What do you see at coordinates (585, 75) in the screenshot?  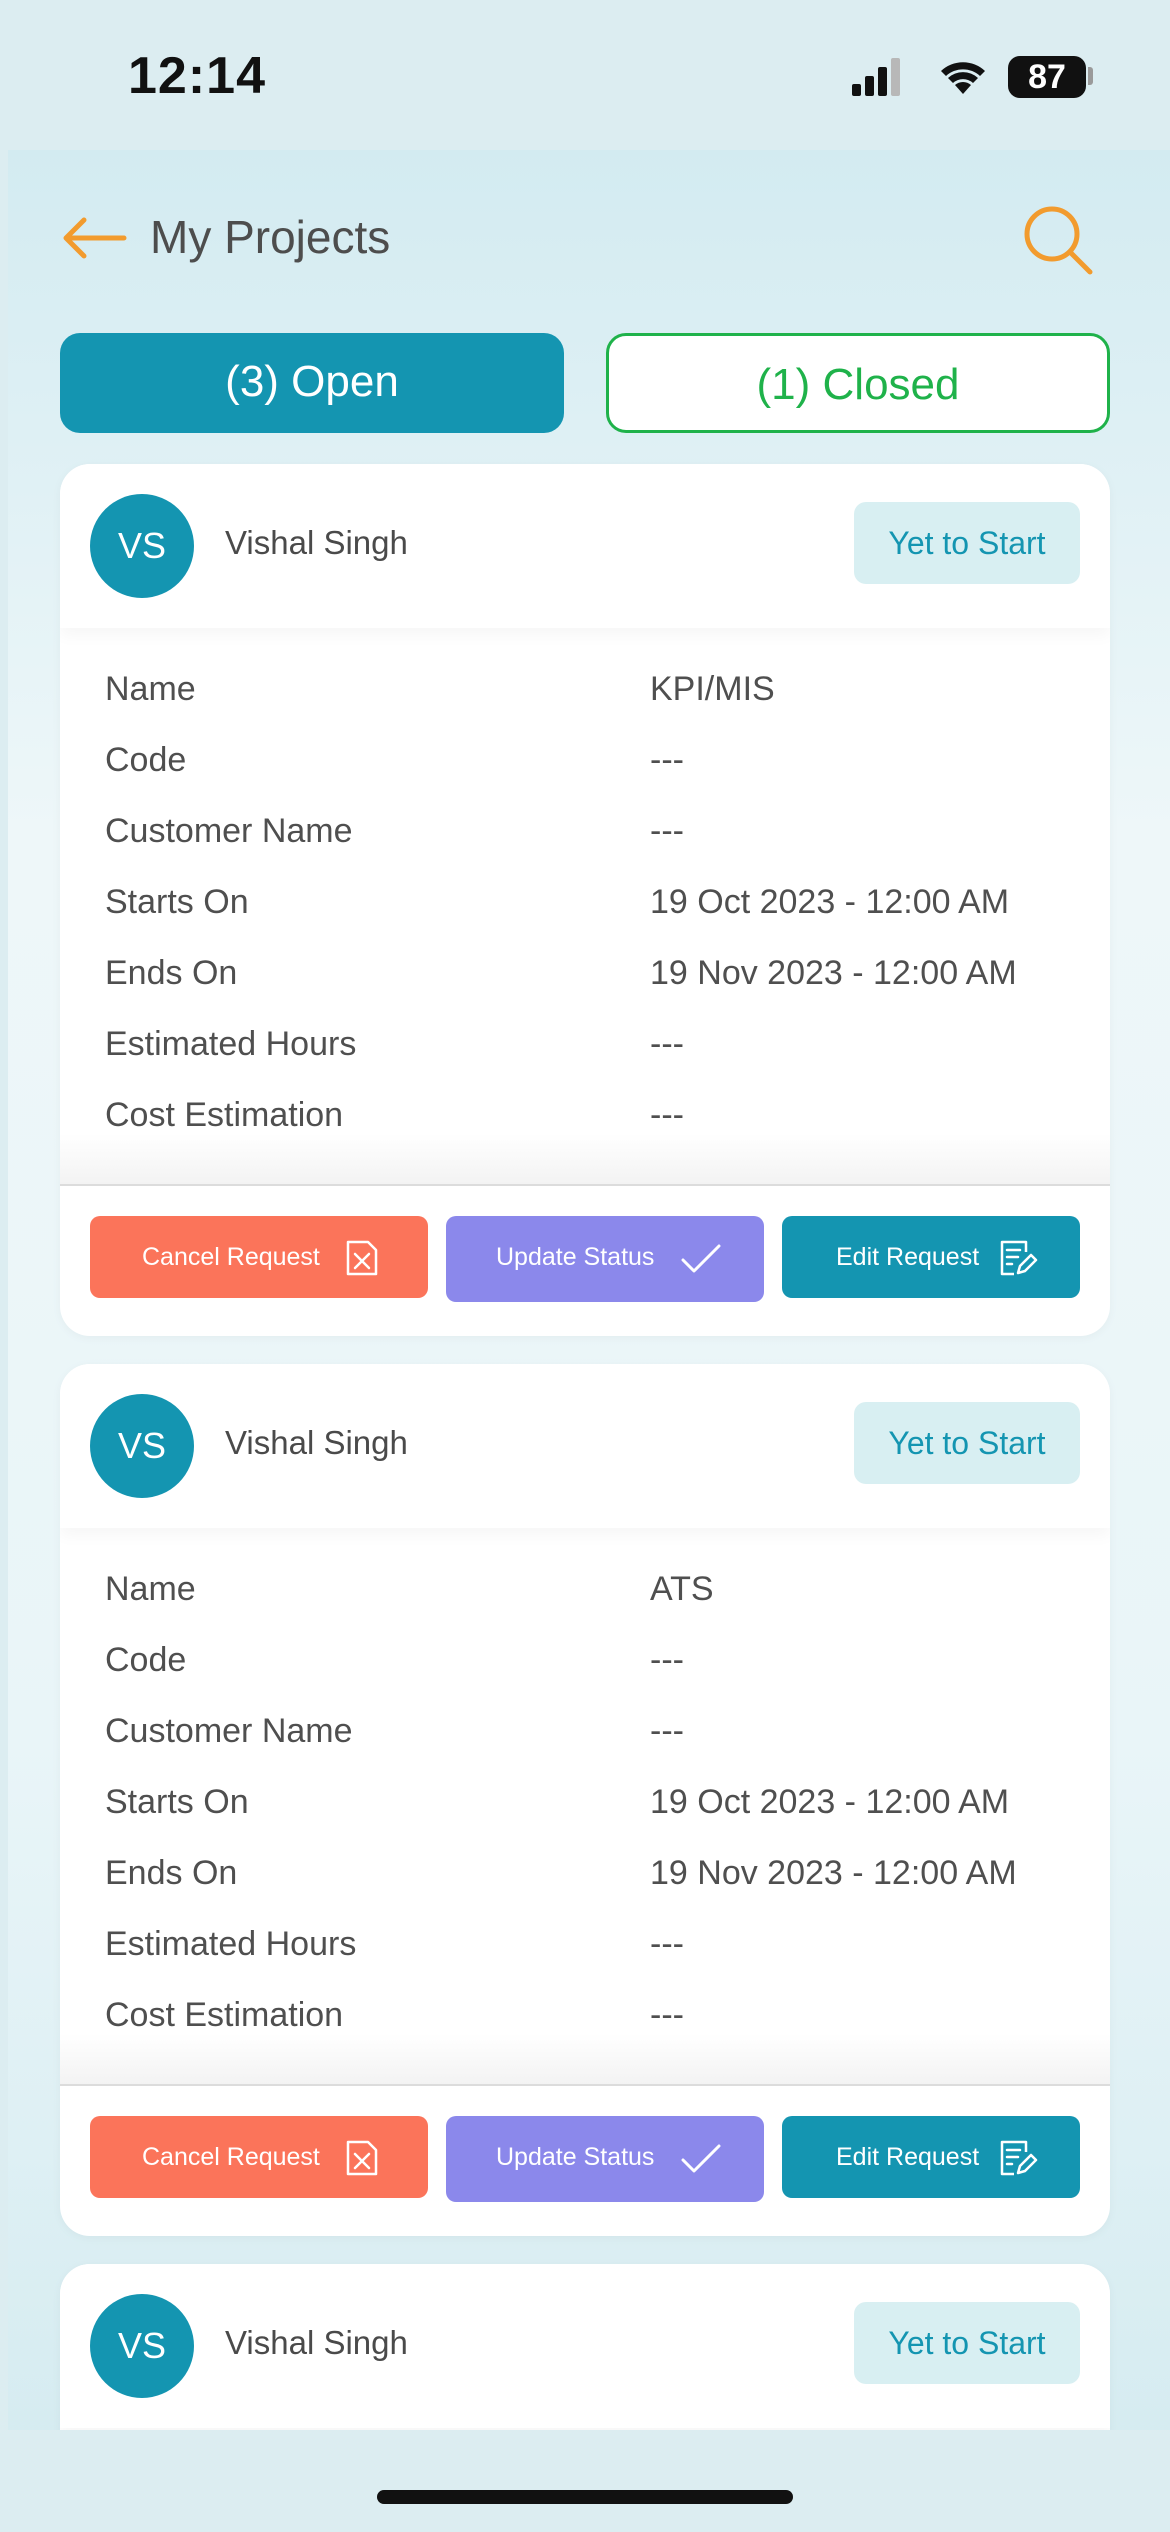 I see `status-bar: 12:14 87` at bounding box center [585, 75].